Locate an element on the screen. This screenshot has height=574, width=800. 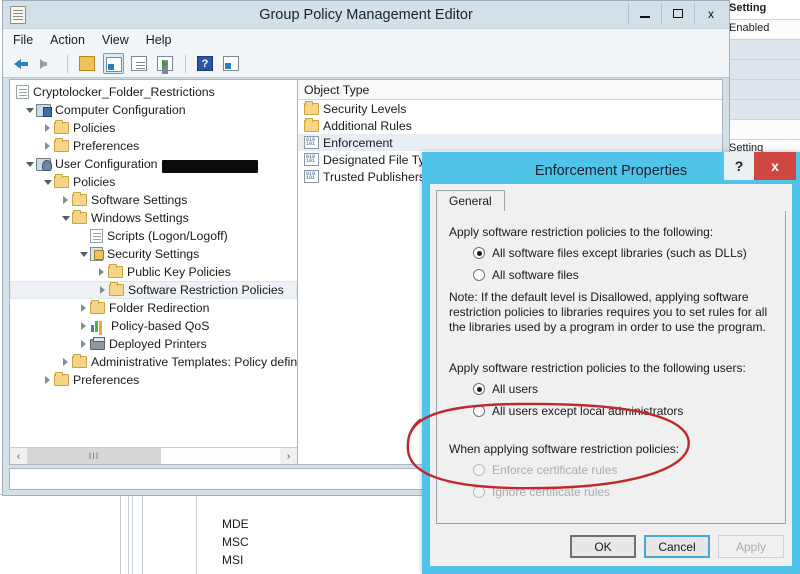
toolbar-separator is located at coordinates (185, 63).